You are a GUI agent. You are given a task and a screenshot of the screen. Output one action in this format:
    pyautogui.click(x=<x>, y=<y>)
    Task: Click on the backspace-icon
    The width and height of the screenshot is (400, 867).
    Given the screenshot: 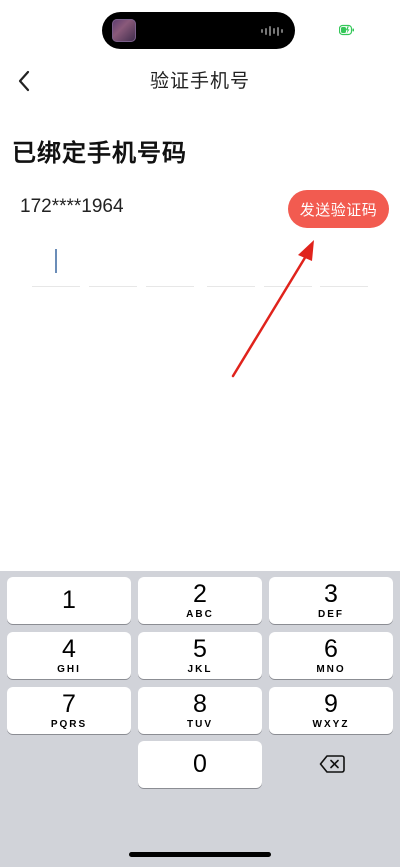 What is the action you would take?
    pyautogui.click(x=332, y=764)
    